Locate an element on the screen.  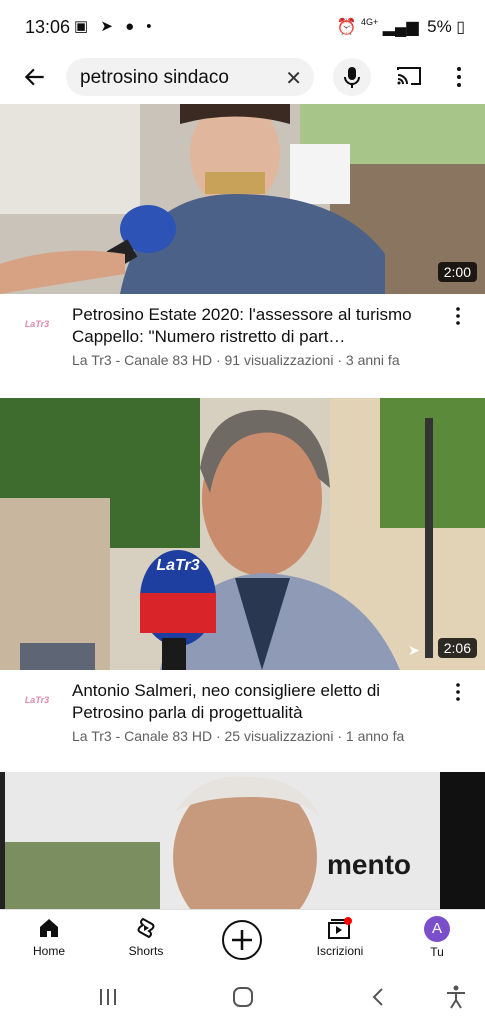
voice-search-button is located at coordinates (352, 77).